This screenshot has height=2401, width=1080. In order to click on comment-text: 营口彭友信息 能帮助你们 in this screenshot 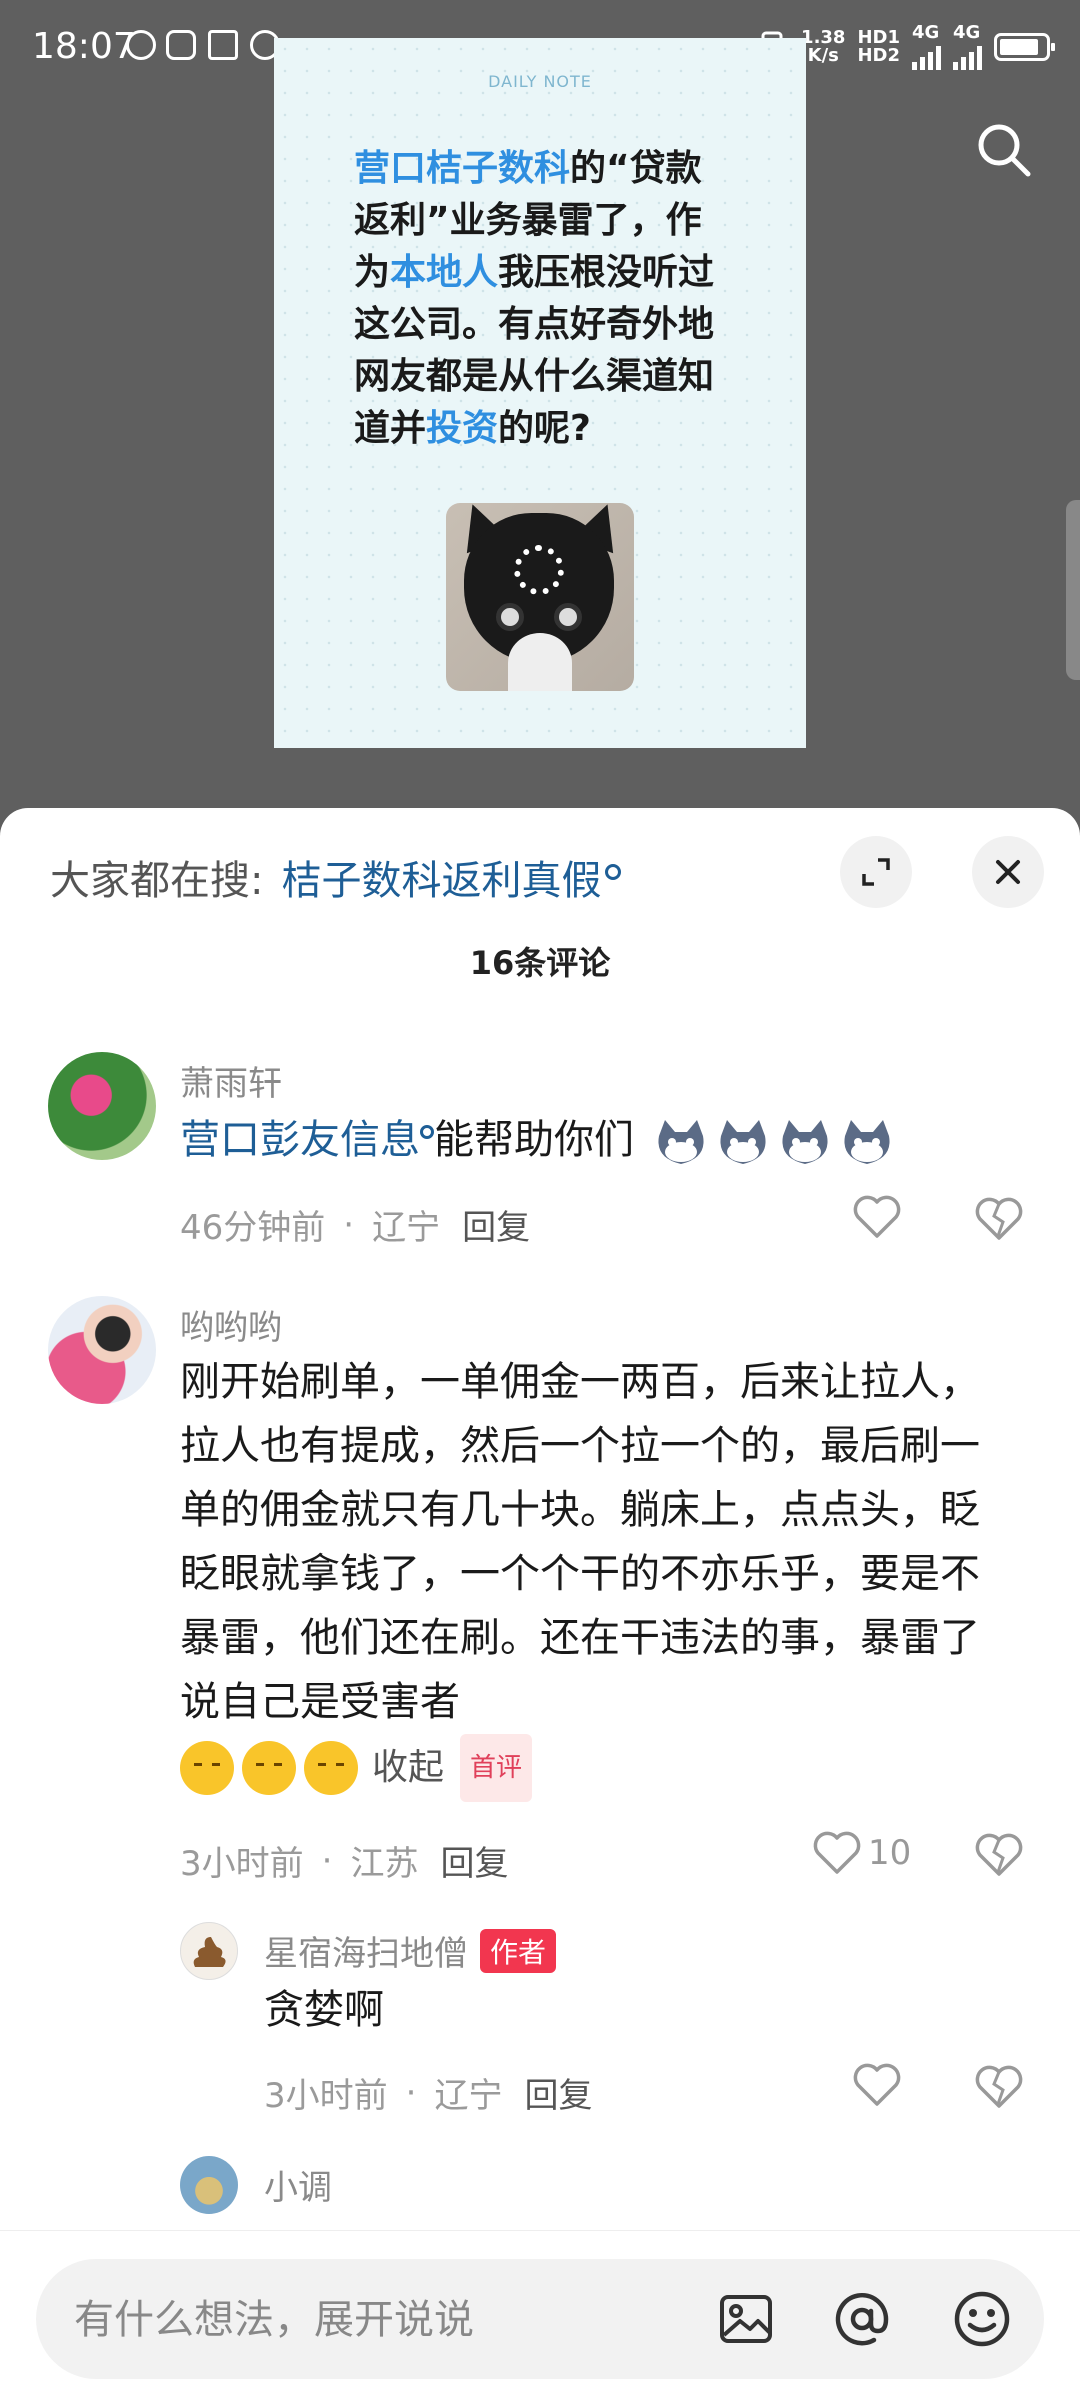, I will do `click(600, 1140)`.